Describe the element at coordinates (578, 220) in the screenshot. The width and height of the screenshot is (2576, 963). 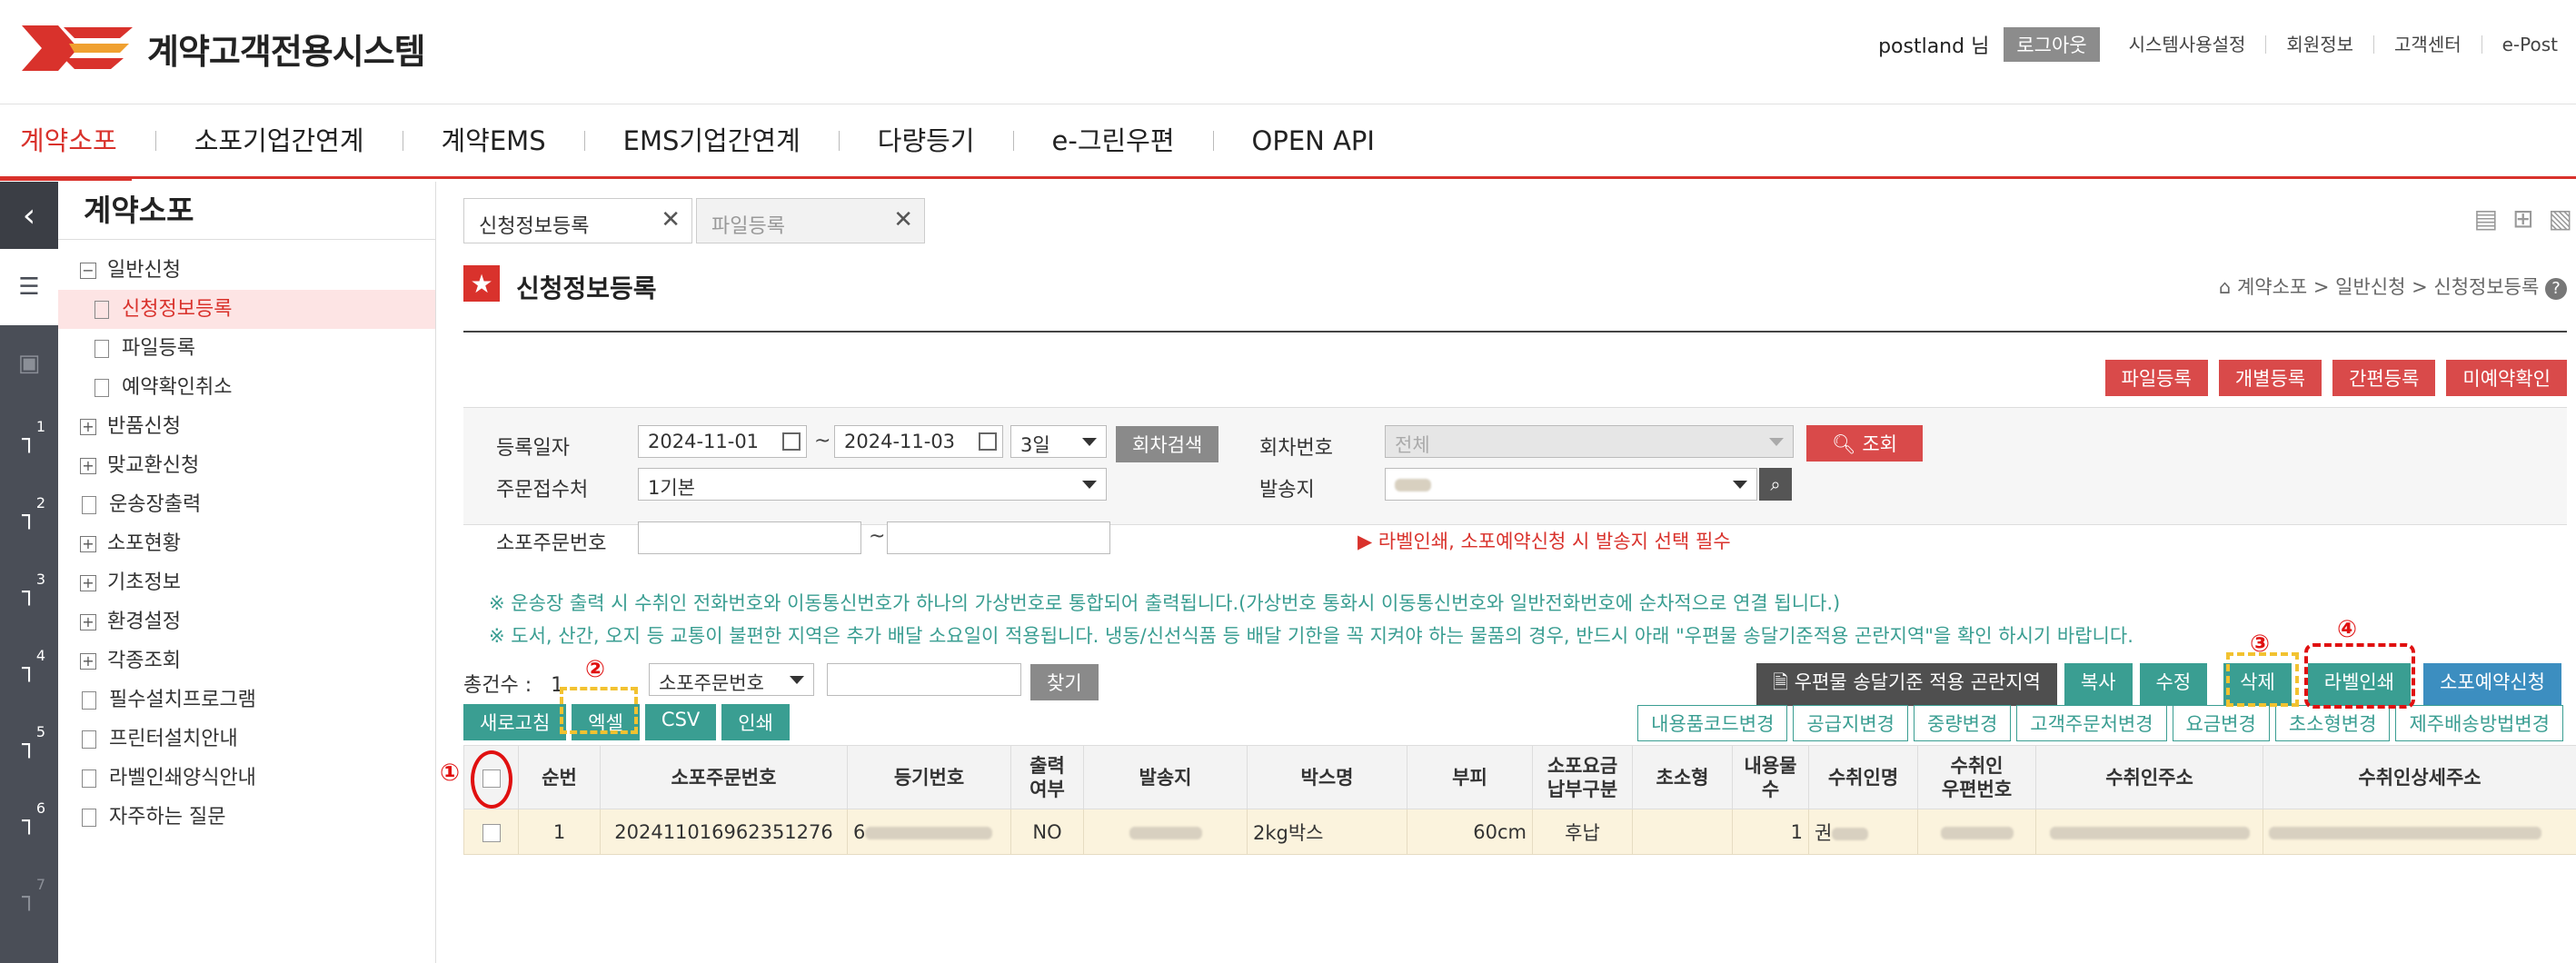
I see `tab-apply-info-register: 신청정보등록 ✕` at that location.